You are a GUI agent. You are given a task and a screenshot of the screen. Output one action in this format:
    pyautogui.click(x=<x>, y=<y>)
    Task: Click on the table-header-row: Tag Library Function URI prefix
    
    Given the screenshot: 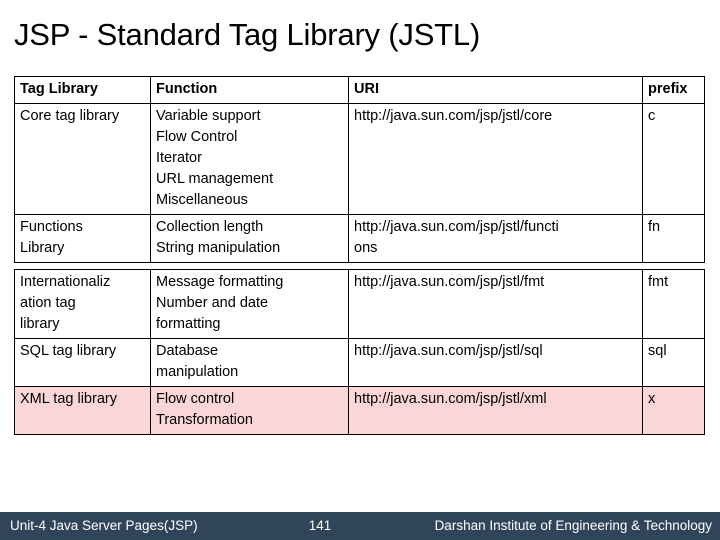 What is the action you would take?
    pyautogui.click(x=359, y=90)
    